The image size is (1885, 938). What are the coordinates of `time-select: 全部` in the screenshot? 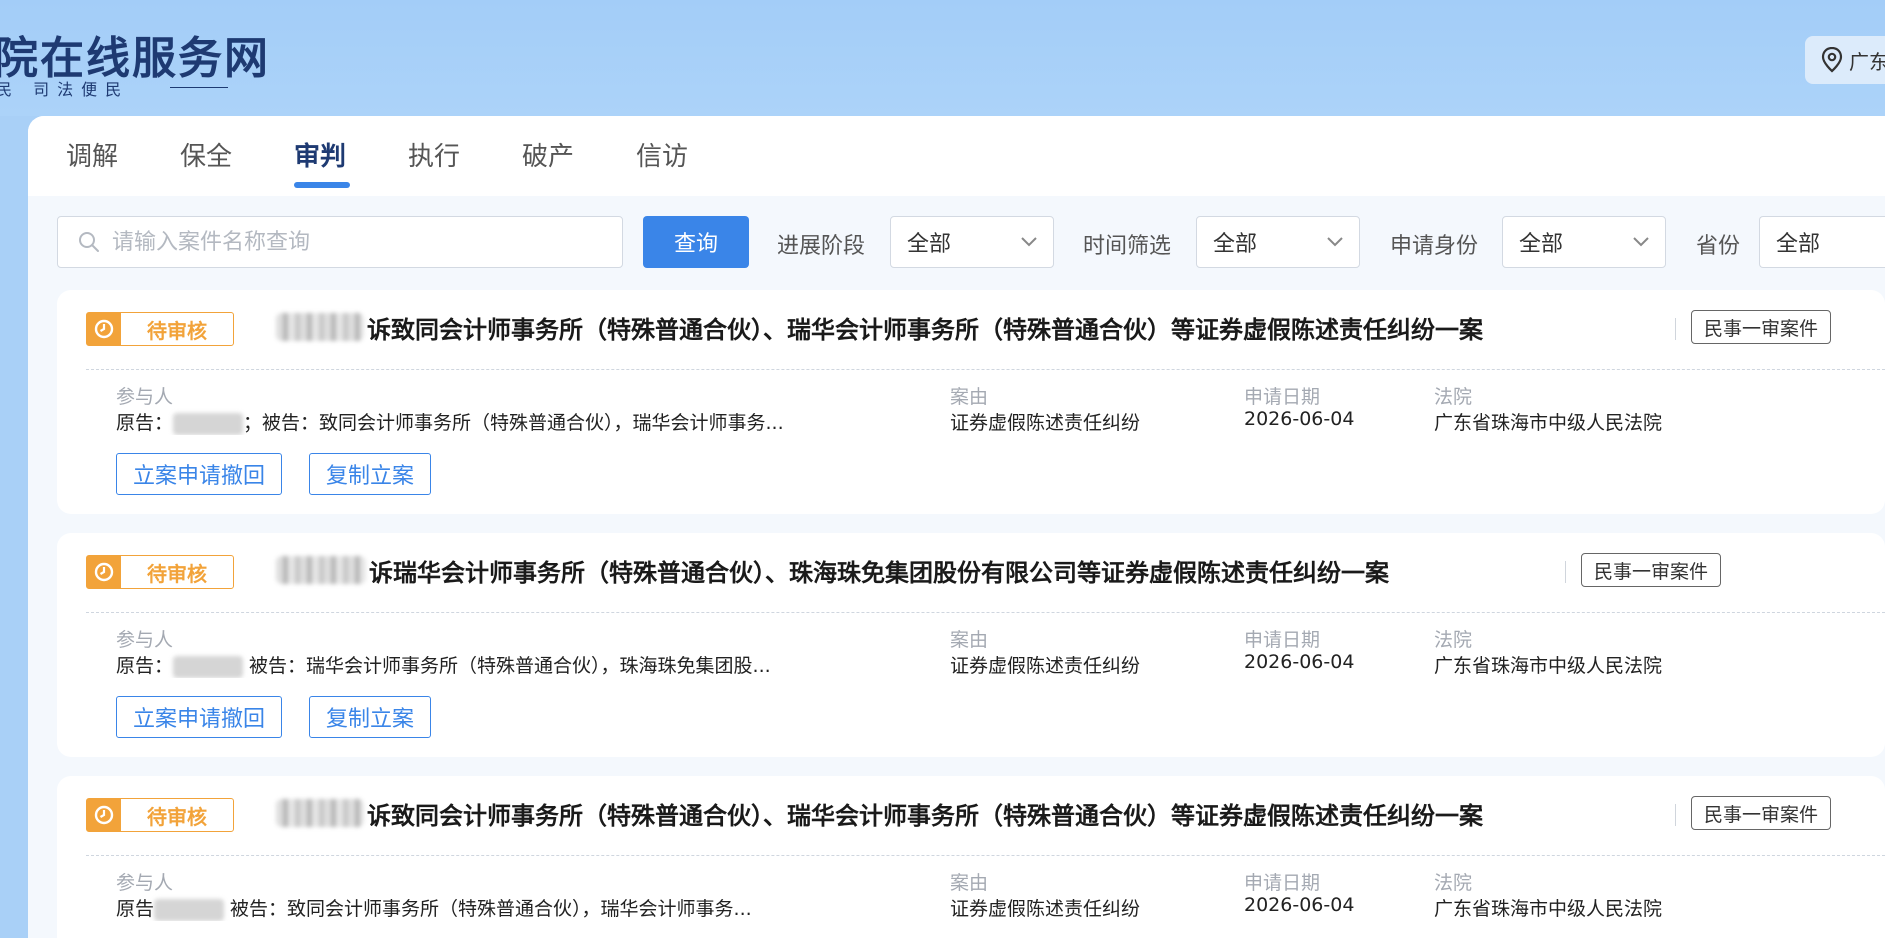 It's located at (1278, 242).